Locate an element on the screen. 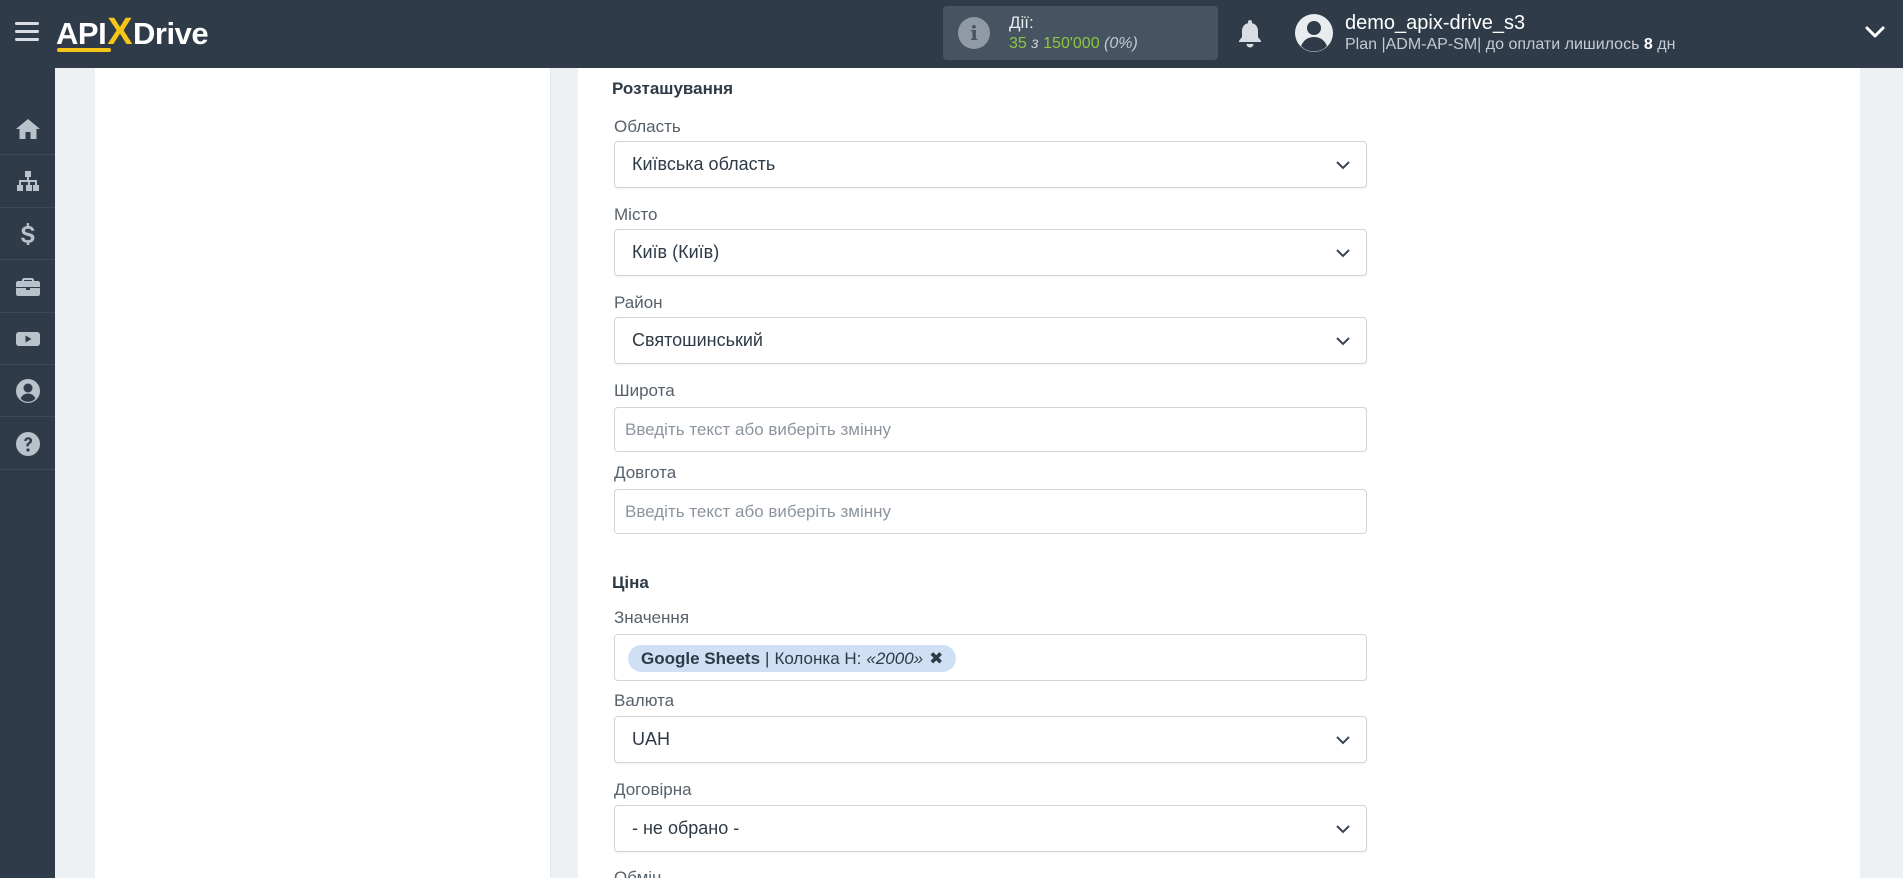 This screenshot has height=878, width=1903. currency-select: UAH is located at coordinates (990, 739).